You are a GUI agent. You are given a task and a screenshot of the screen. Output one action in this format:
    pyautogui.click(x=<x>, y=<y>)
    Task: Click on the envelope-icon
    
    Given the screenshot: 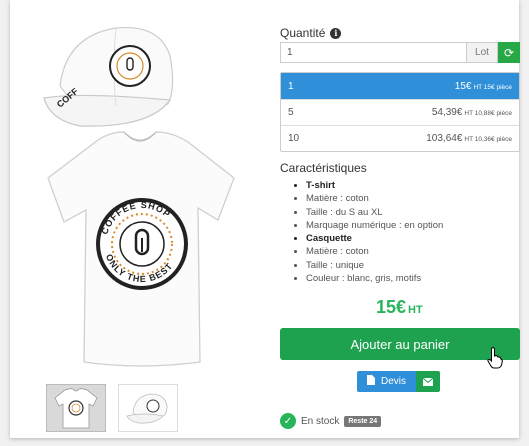 What is the action you would take?
    pyautogui.click(x=428, y=381)
    